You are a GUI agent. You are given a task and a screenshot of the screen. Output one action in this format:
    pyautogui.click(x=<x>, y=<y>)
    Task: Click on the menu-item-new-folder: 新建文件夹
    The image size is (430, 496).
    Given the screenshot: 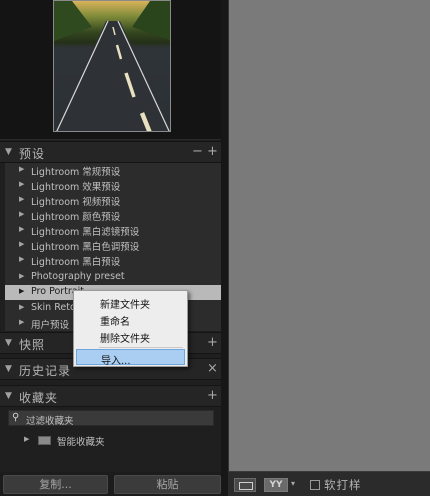 What is the action you would take?
    pyautogui.click(x=130, y=302)
    